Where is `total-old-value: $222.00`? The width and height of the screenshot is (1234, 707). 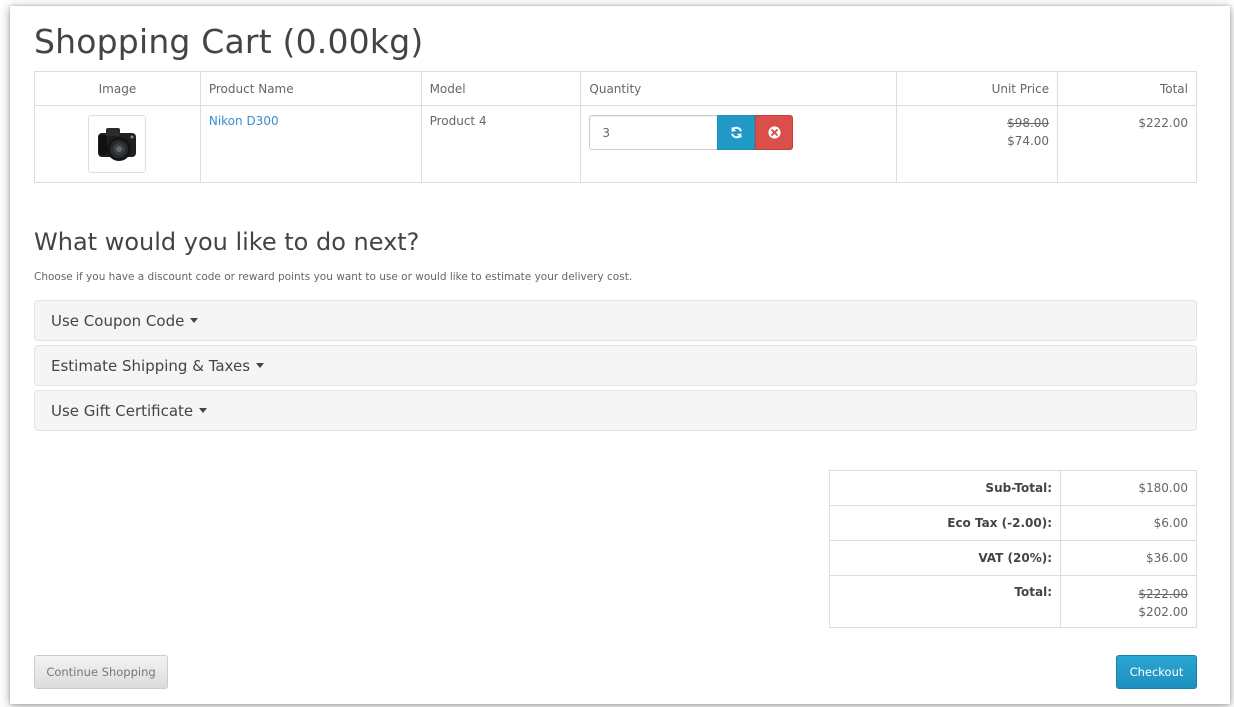 total-old-value: $222.00 is located at coordinates (1163, 594).